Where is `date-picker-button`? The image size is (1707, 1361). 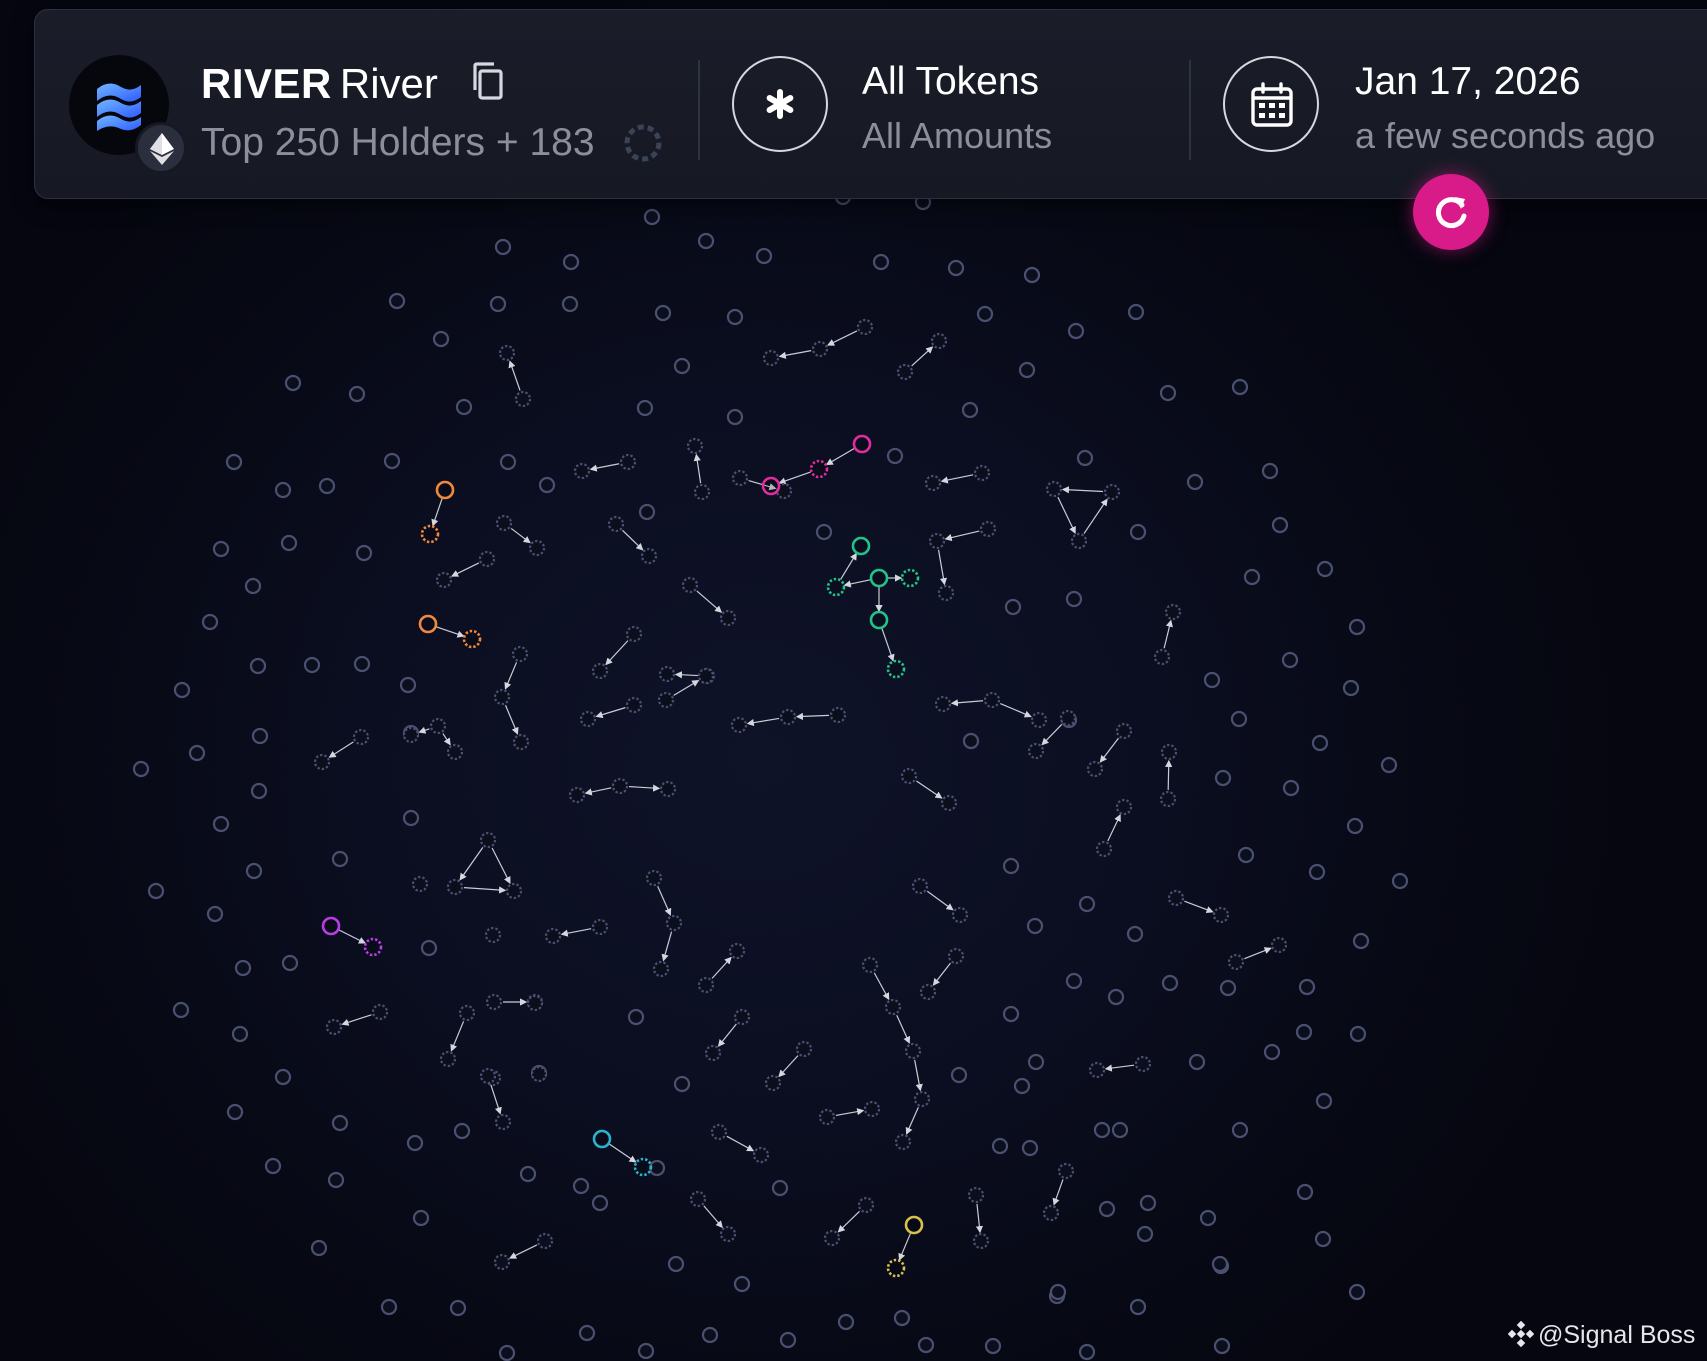
date-picker-button is located at coordinates (1271, 104).